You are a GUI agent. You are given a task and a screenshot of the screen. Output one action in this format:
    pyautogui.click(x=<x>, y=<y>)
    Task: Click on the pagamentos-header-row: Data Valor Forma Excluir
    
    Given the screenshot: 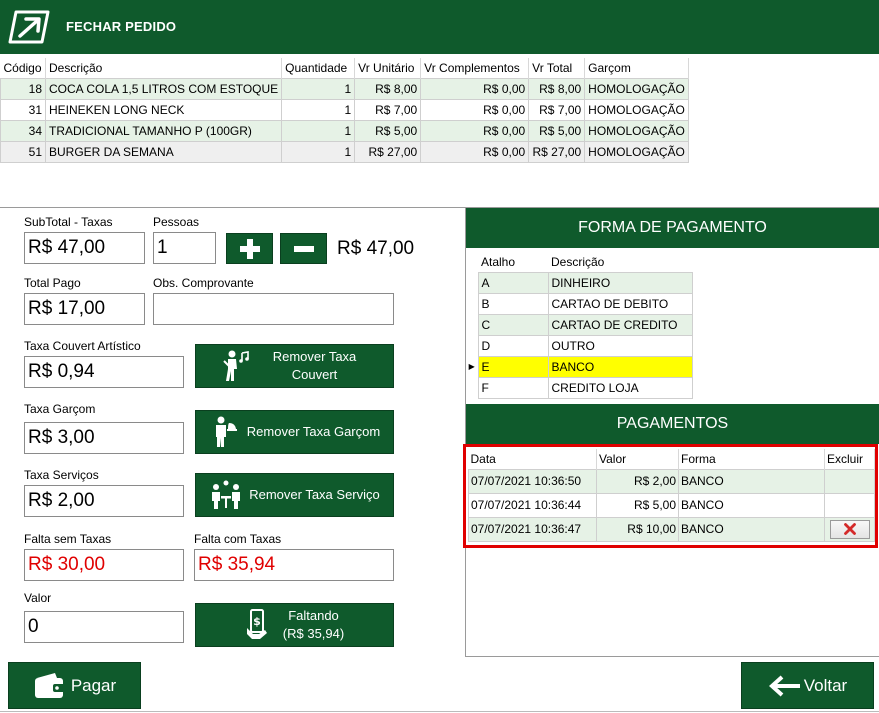 What is the action you would take?
    pyautogui.click(x=671, y=459)
    